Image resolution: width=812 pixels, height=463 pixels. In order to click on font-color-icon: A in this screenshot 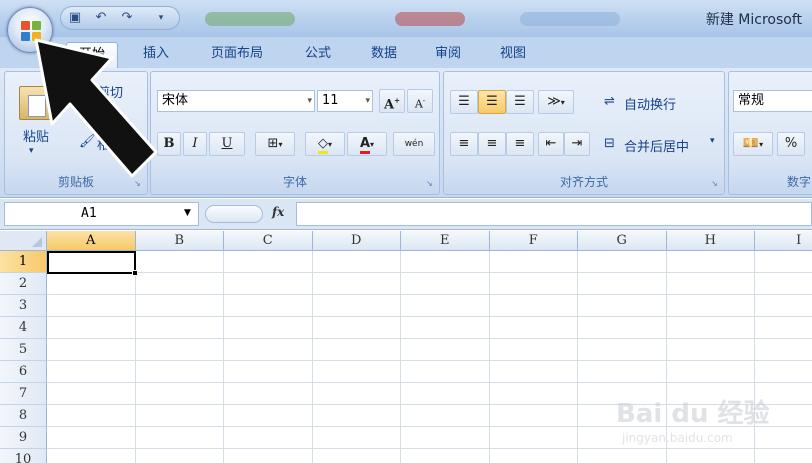, I will do `click(365, 145)`.